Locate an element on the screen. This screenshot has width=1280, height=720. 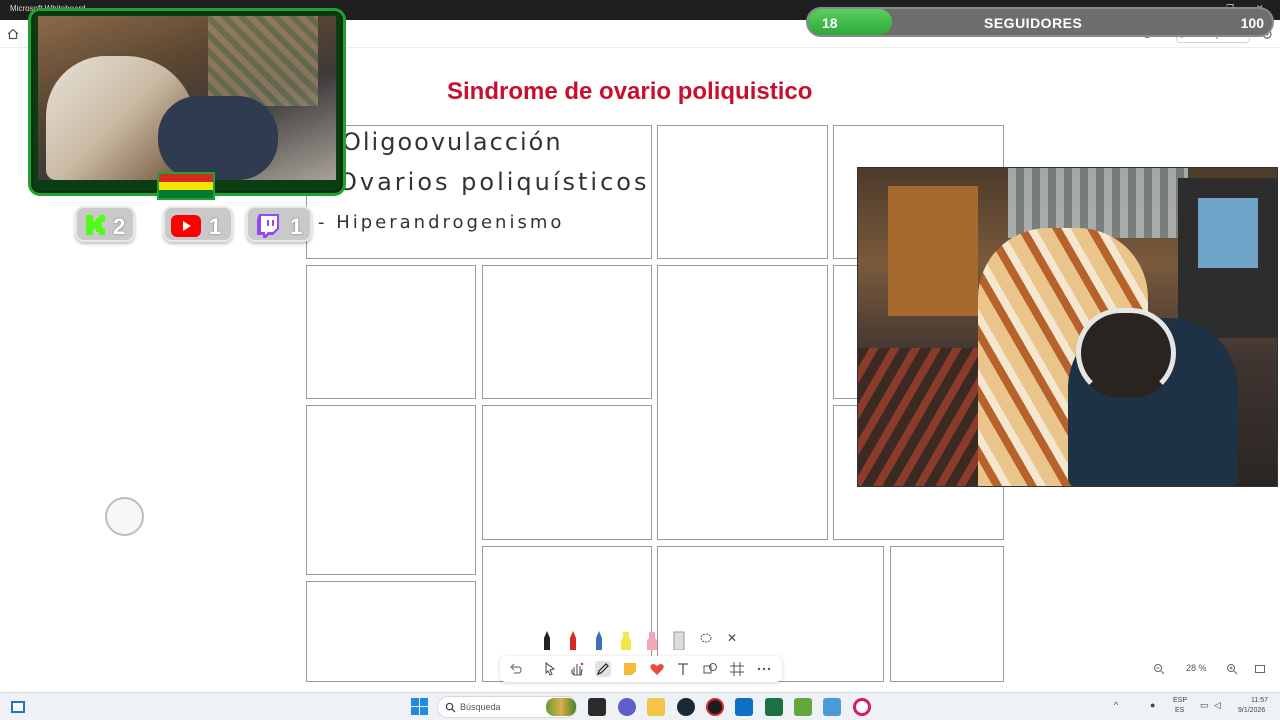
file-explorer-icon is located at coordinates (656, 707).